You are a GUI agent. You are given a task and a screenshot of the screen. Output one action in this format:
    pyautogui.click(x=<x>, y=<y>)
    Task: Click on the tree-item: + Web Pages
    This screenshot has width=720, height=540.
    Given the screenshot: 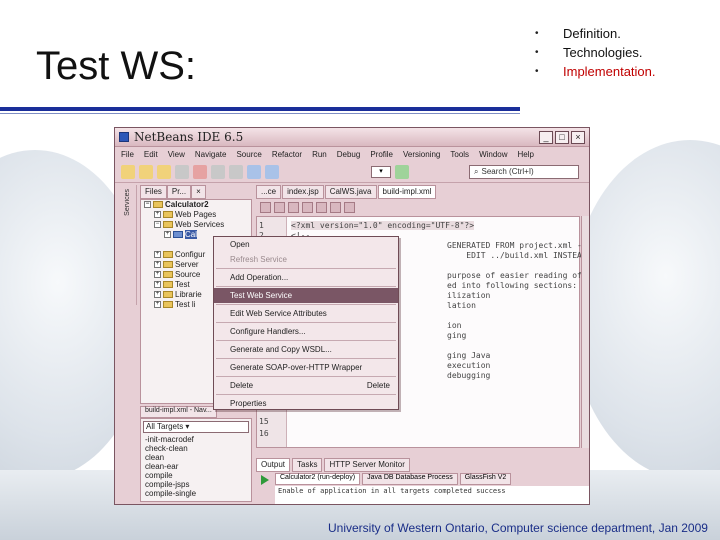 What is the action you would take?
    pyautogui.click(x=196, y=215)
    